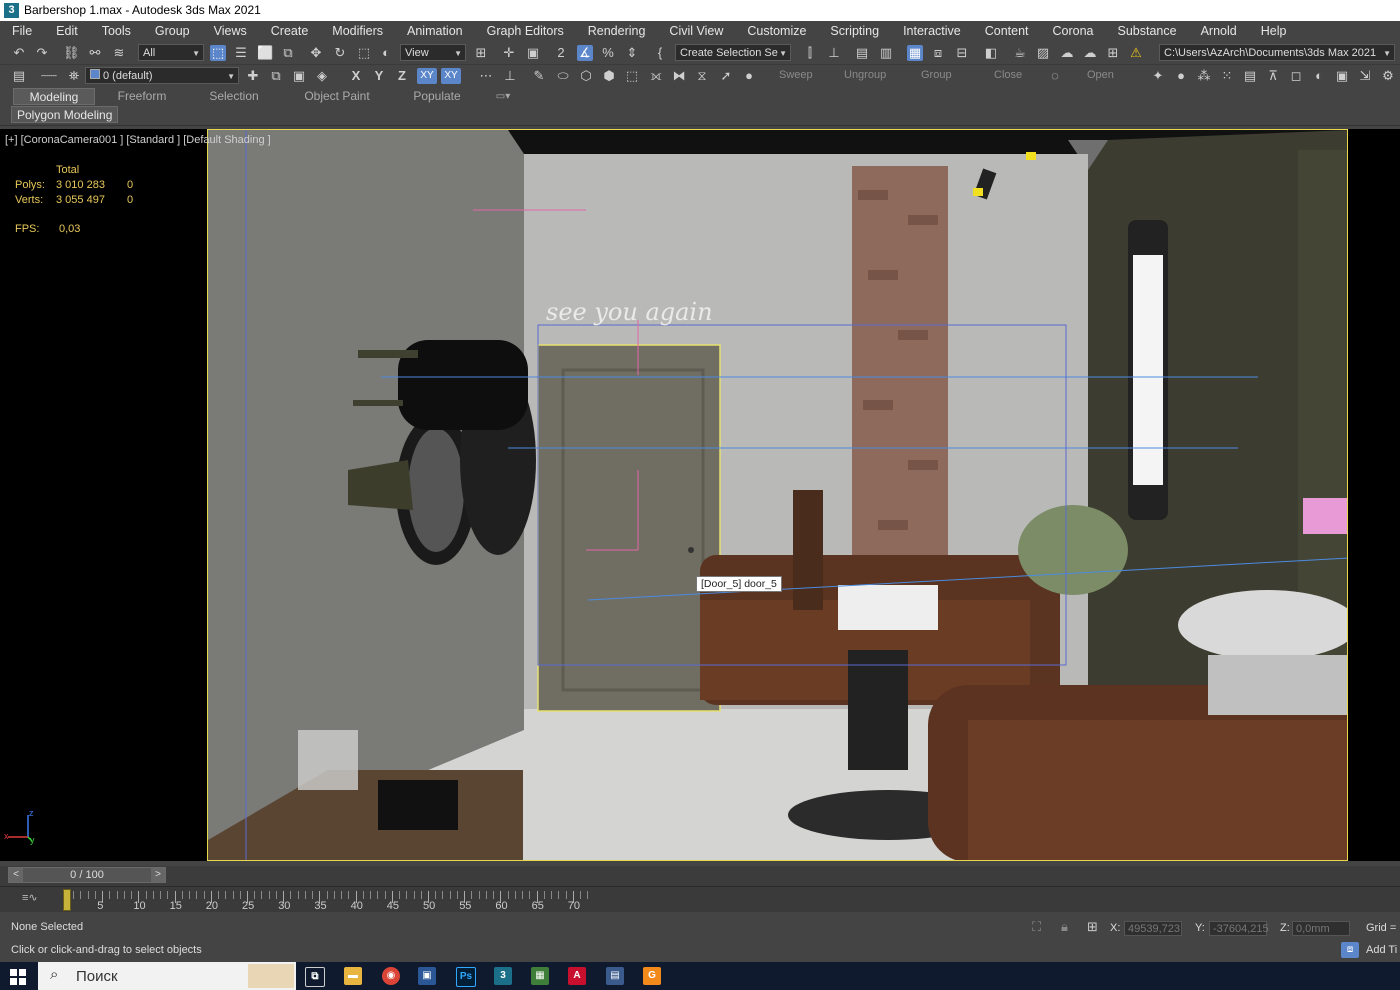 Image resolution: width=1400 pixels, height=990 pixels. What do you see at coordinates (1219, 31) in the screenshot?
I see `menu-arnold: Arnold` at bounding box center [1219, 31].